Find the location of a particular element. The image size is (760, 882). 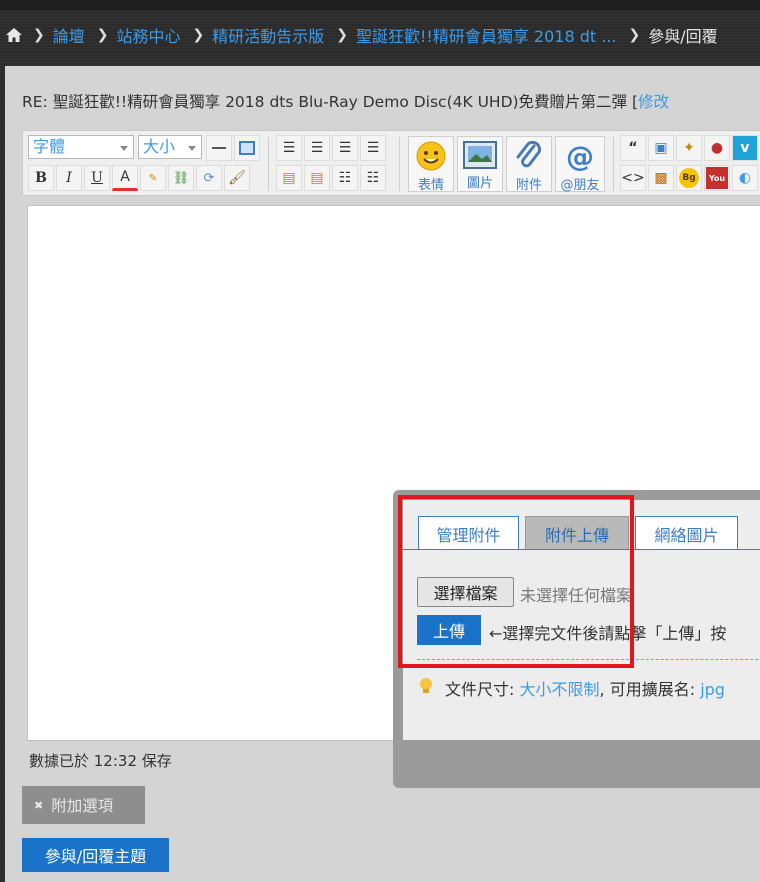

font-size-select: 大小 is located at coordinates (170, 147).